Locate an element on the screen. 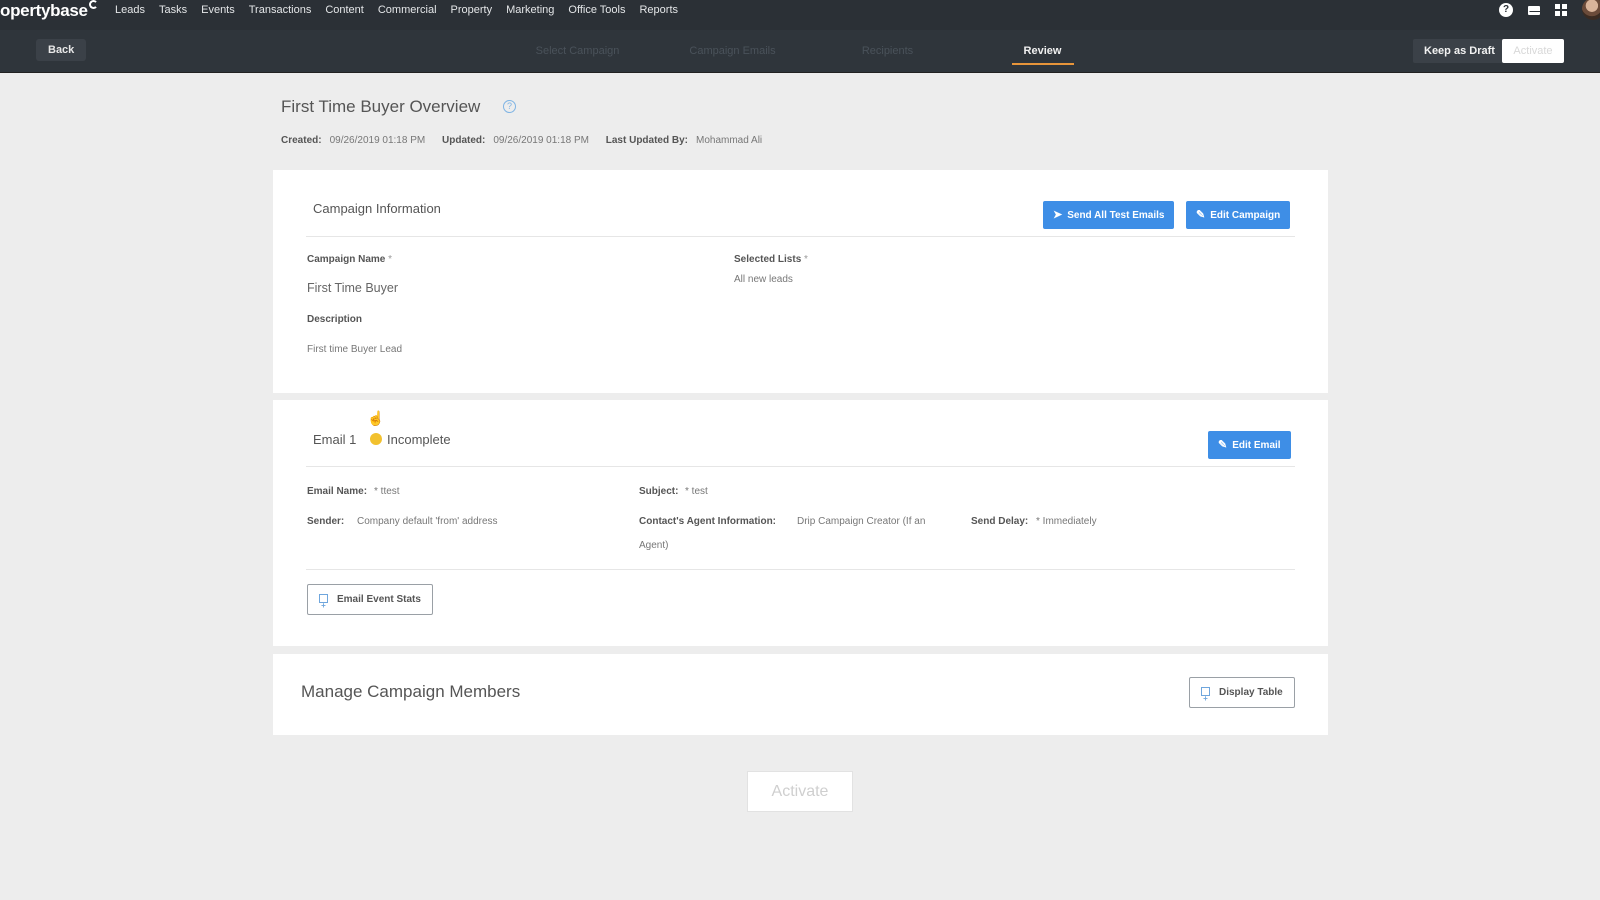  logo-mark-icon is located at coordinates (93, 4).